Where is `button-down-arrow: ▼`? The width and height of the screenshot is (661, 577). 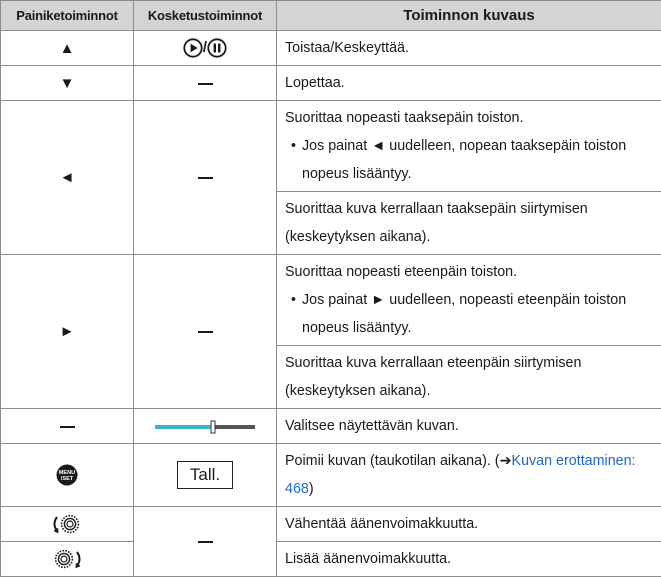
button-down-arrow: ▼ is located at coordinates (67, 83).